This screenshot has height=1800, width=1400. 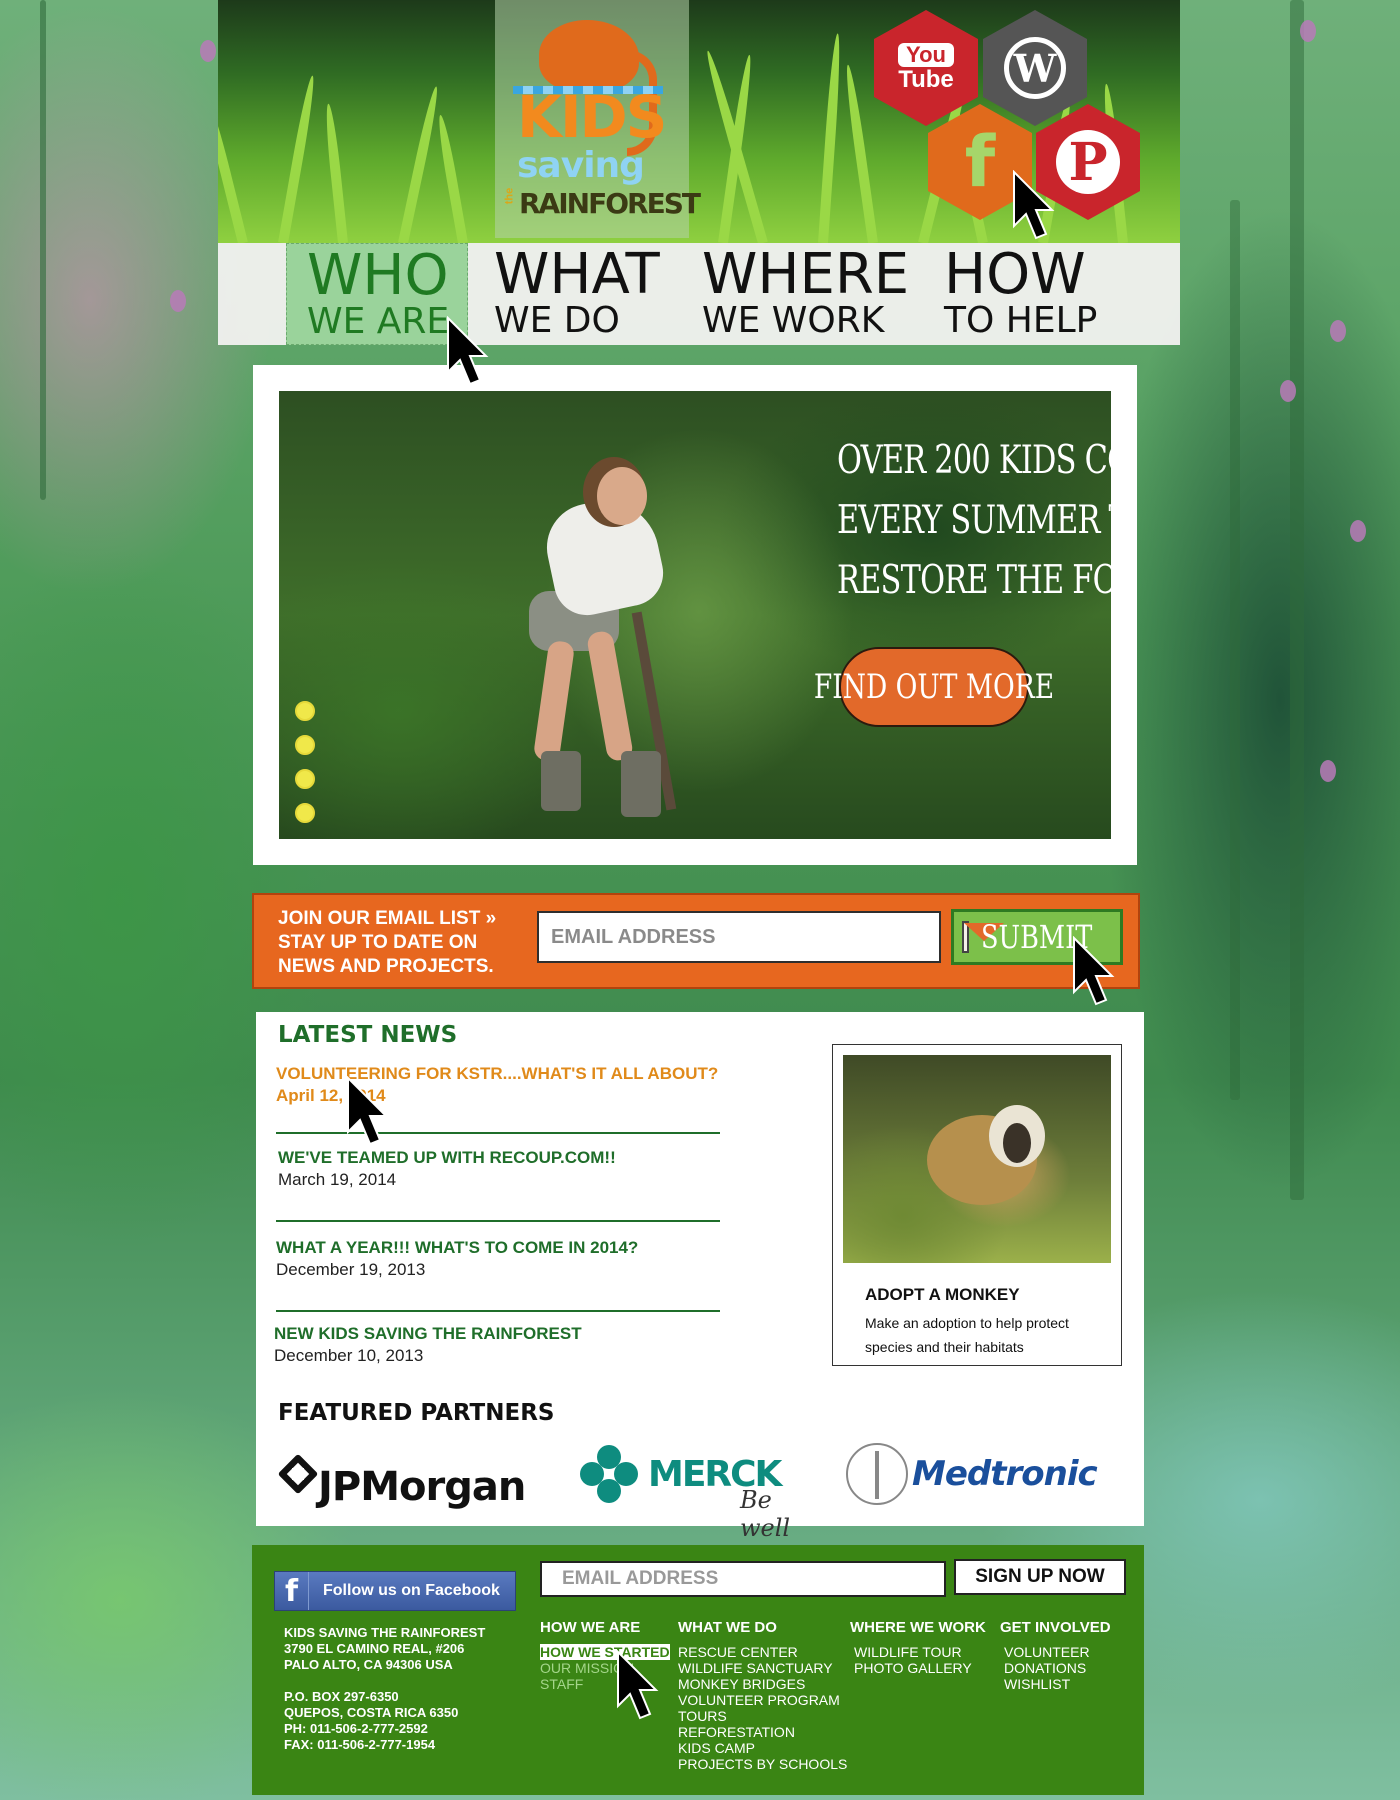 I want to click on facebook-follow-button: f Follow us on Facebook, so click(x=395, y=1591).